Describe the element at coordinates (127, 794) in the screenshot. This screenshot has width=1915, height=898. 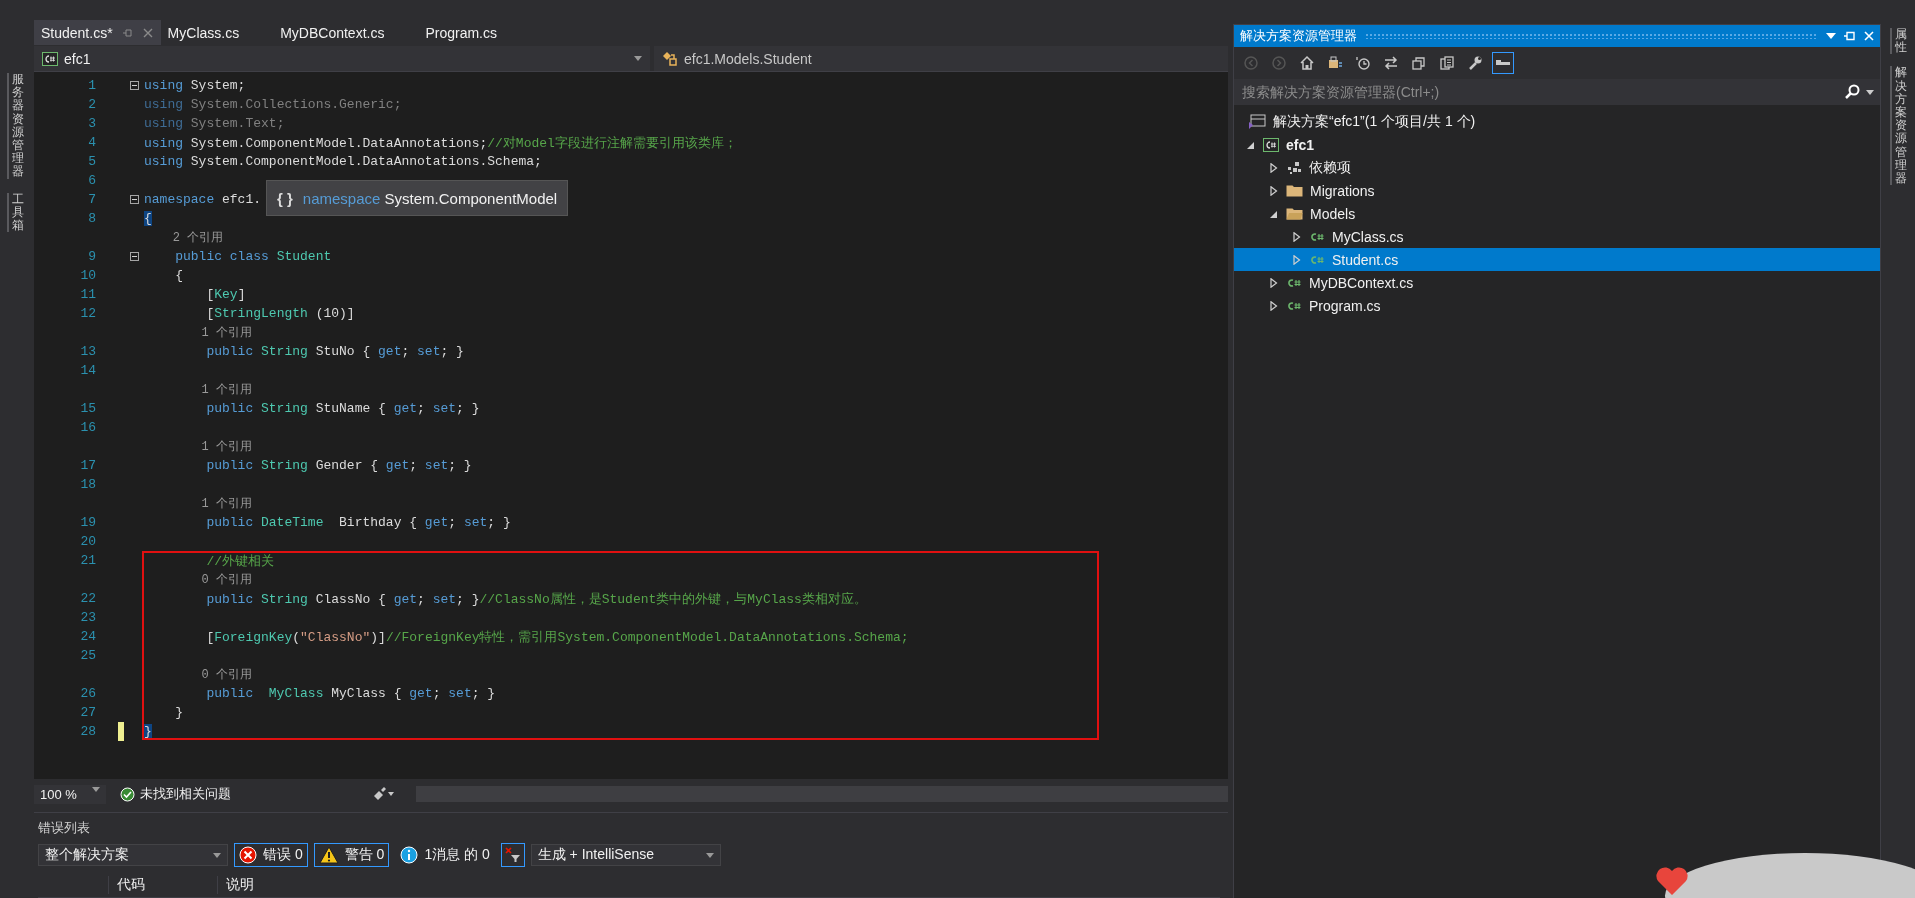
I see `check-icon` at that location.